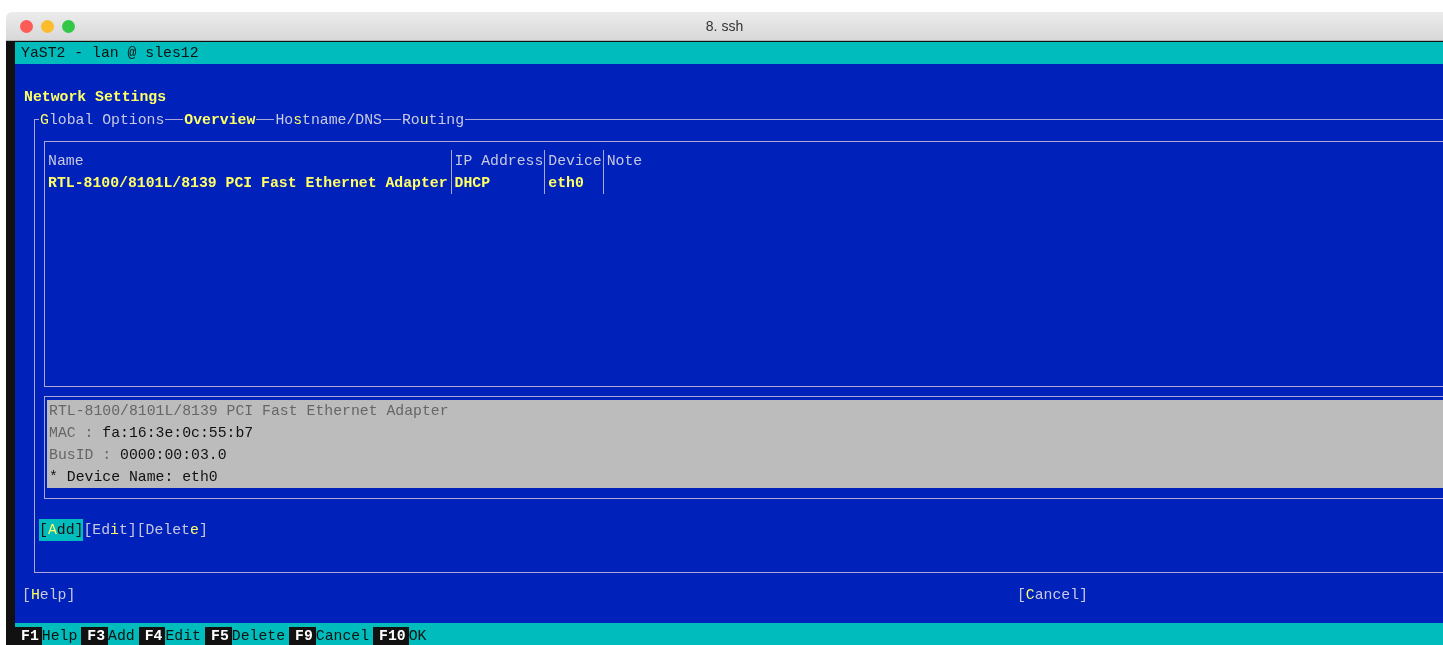 This screenshot has width=1443, height=645. I want to click on close-icon, so click(26, 26).